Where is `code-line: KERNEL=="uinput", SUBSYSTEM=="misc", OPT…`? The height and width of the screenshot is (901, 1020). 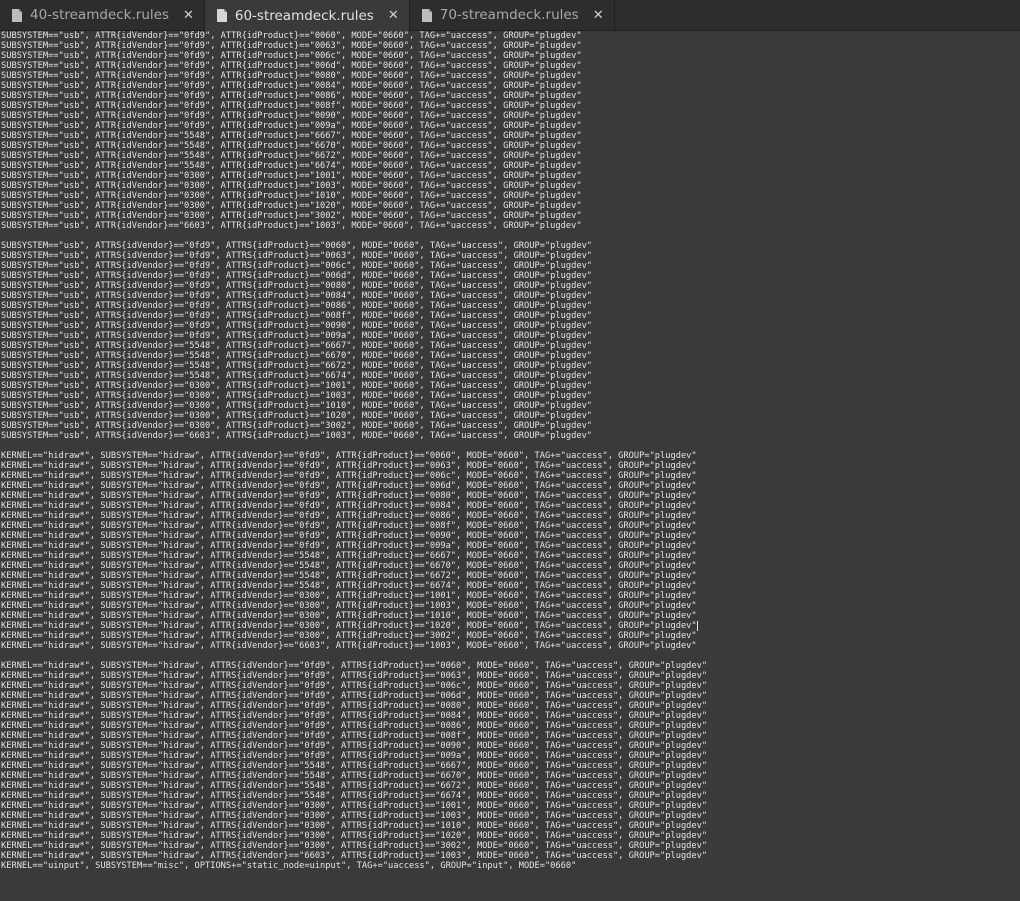
code-line: KERNEL=="uinput", SUBSYSTEM=="misc", OPT… is located at coordinates (510, 866).